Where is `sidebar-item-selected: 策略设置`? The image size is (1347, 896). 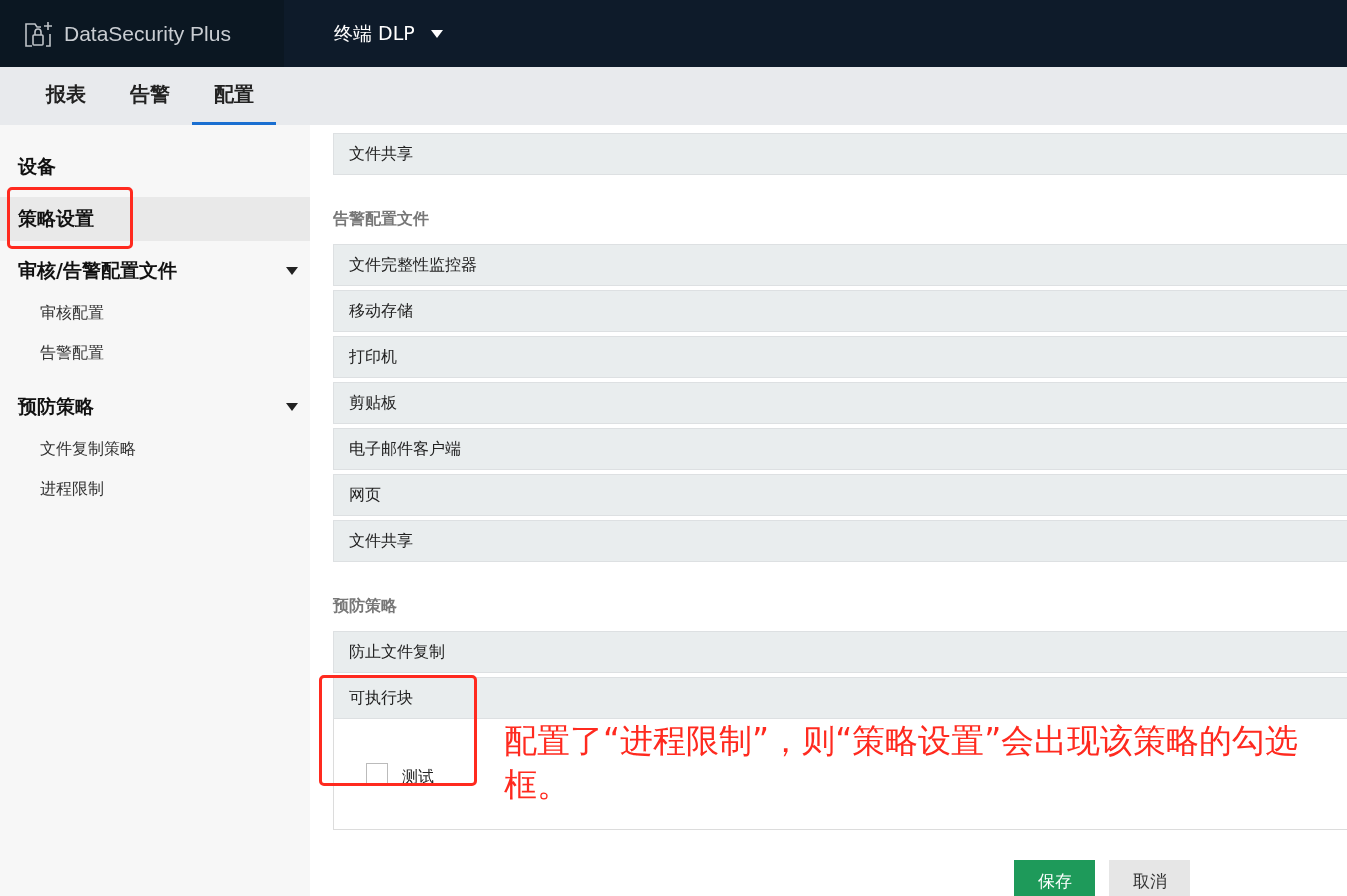 sidebar-item-selected: 策略设置 is located at coordinates (155, 219).